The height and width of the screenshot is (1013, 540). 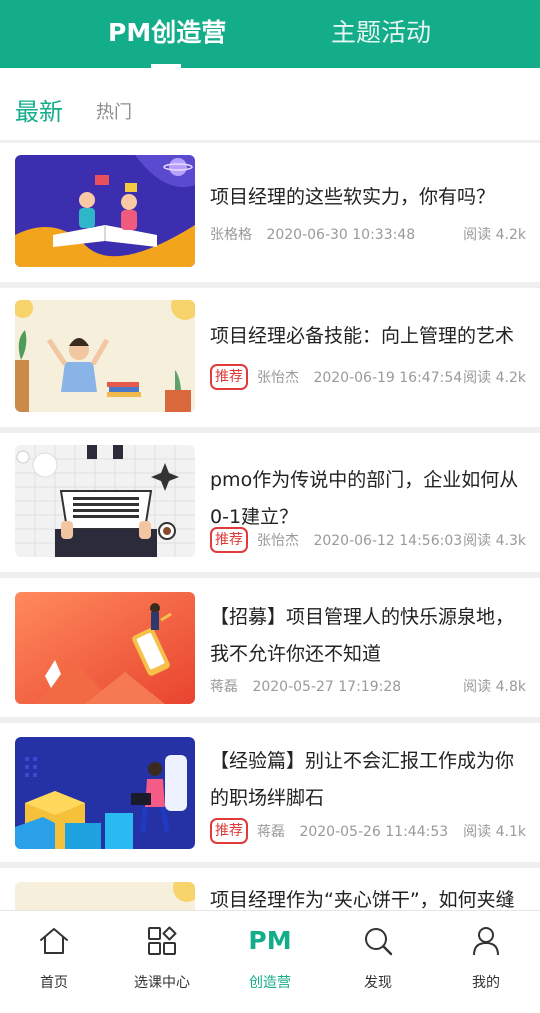 What do you see at coordinates (54, 983) in the screenshot?
I see `nav-home-label: 首页` at bounding box center [54, 983].